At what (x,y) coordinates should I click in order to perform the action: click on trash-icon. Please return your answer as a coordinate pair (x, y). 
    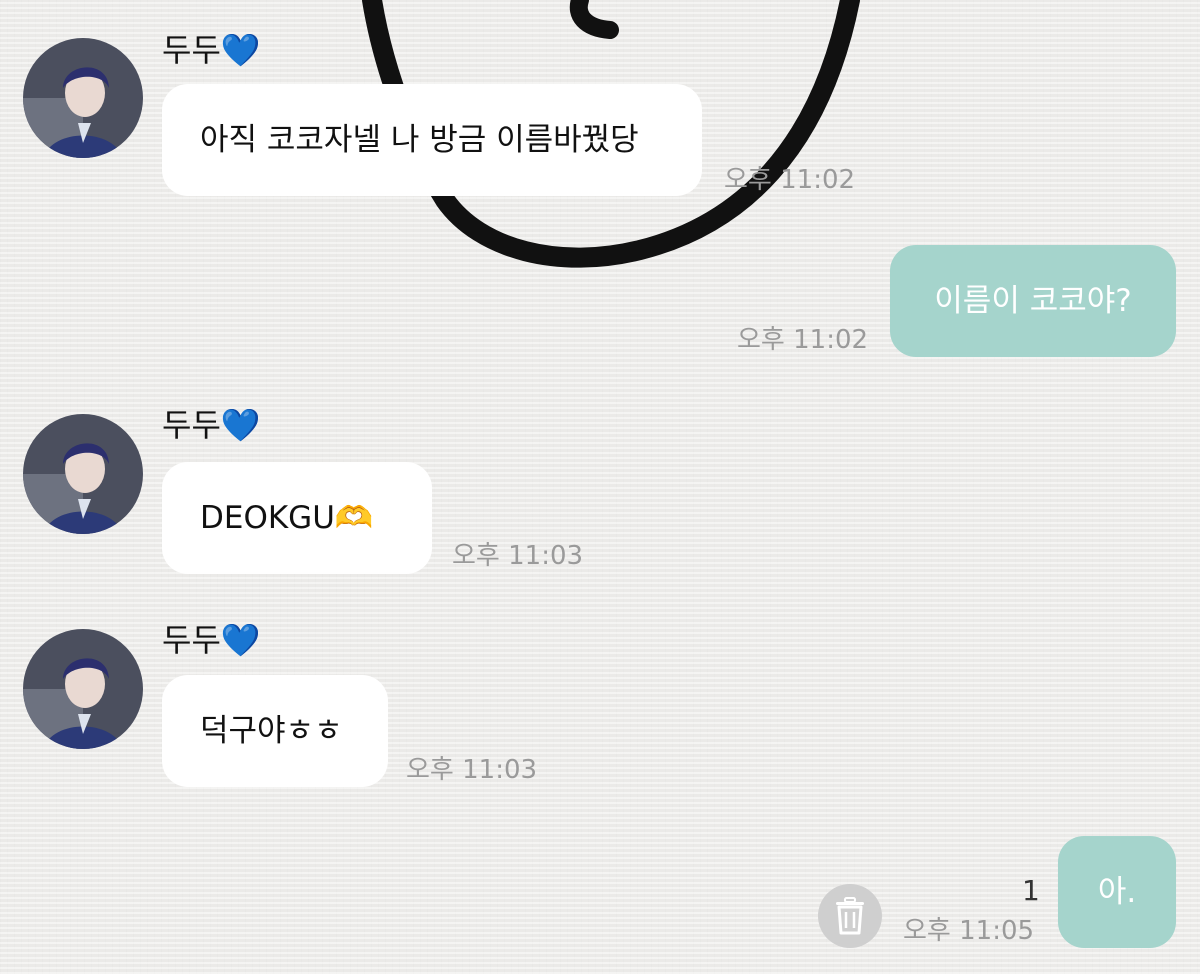
    Looking at the image, I should click on (850, 916).